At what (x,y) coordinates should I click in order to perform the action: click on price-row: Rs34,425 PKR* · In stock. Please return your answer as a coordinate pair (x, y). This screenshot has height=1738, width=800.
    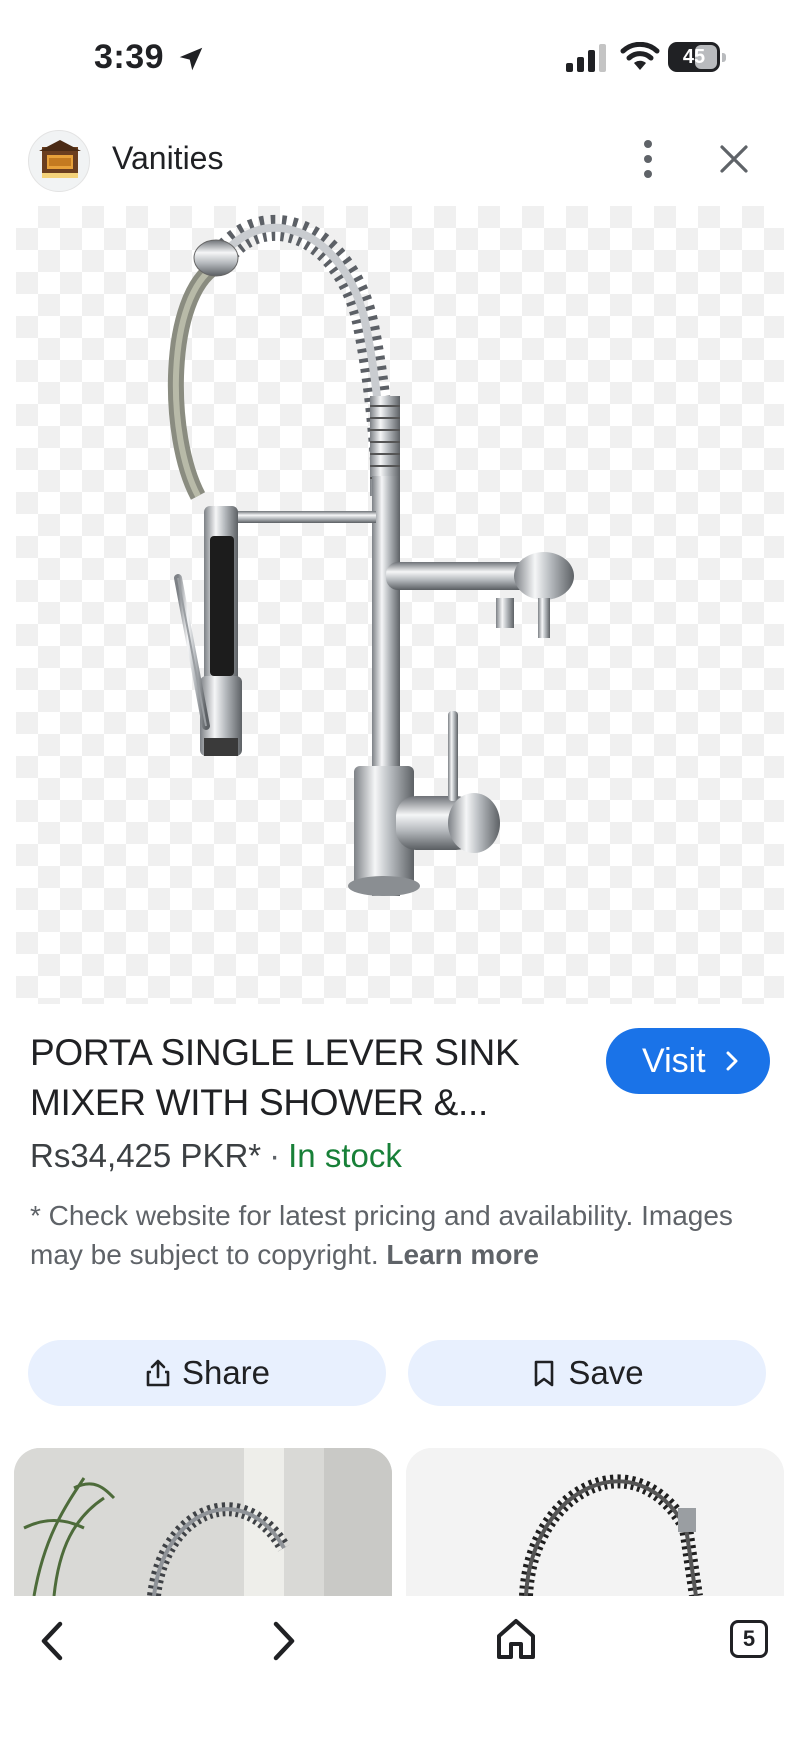
    Looking at the image, I should click on (216, 1156).